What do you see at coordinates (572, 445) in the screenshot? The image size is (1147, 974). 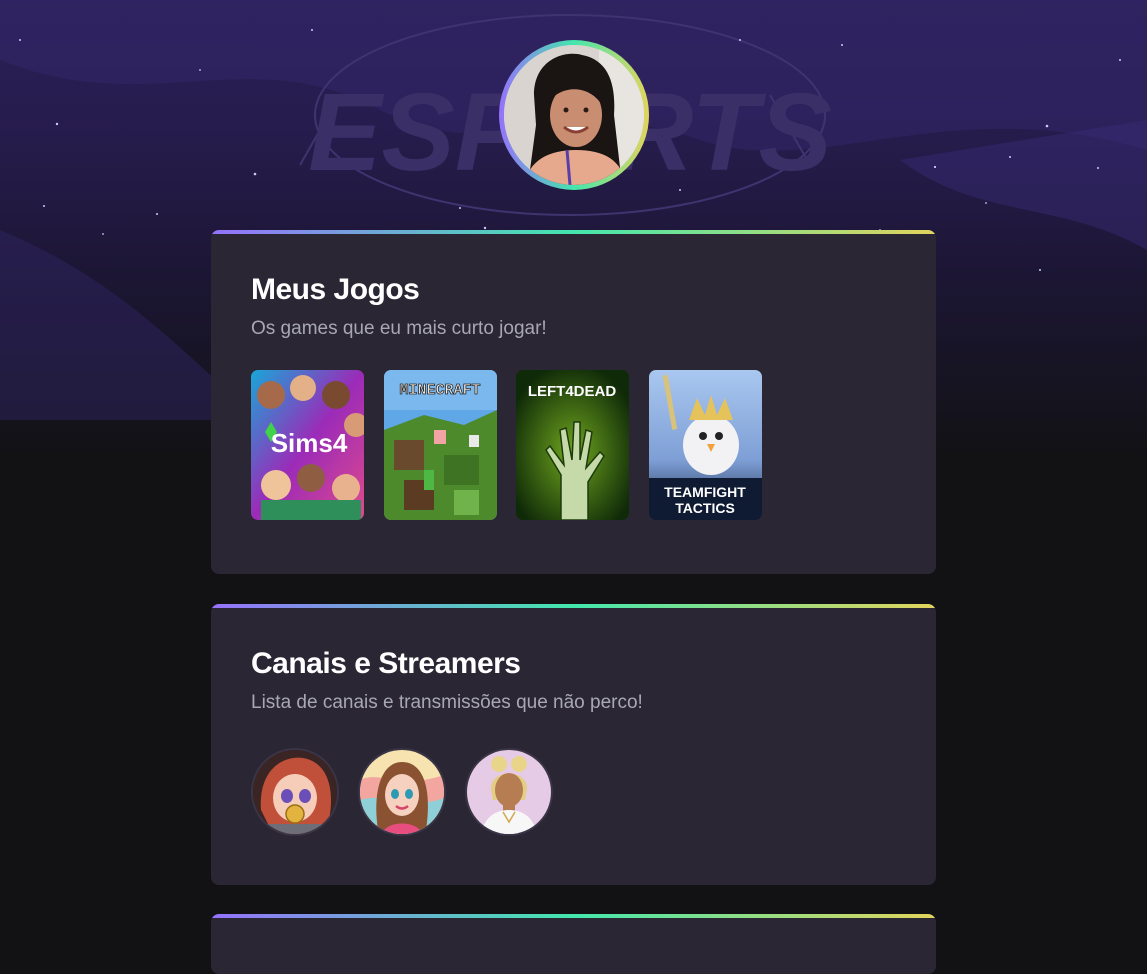 I see `game-cover-left-4-dead: LEFT4DEAD` at bounding box center [572, 445].